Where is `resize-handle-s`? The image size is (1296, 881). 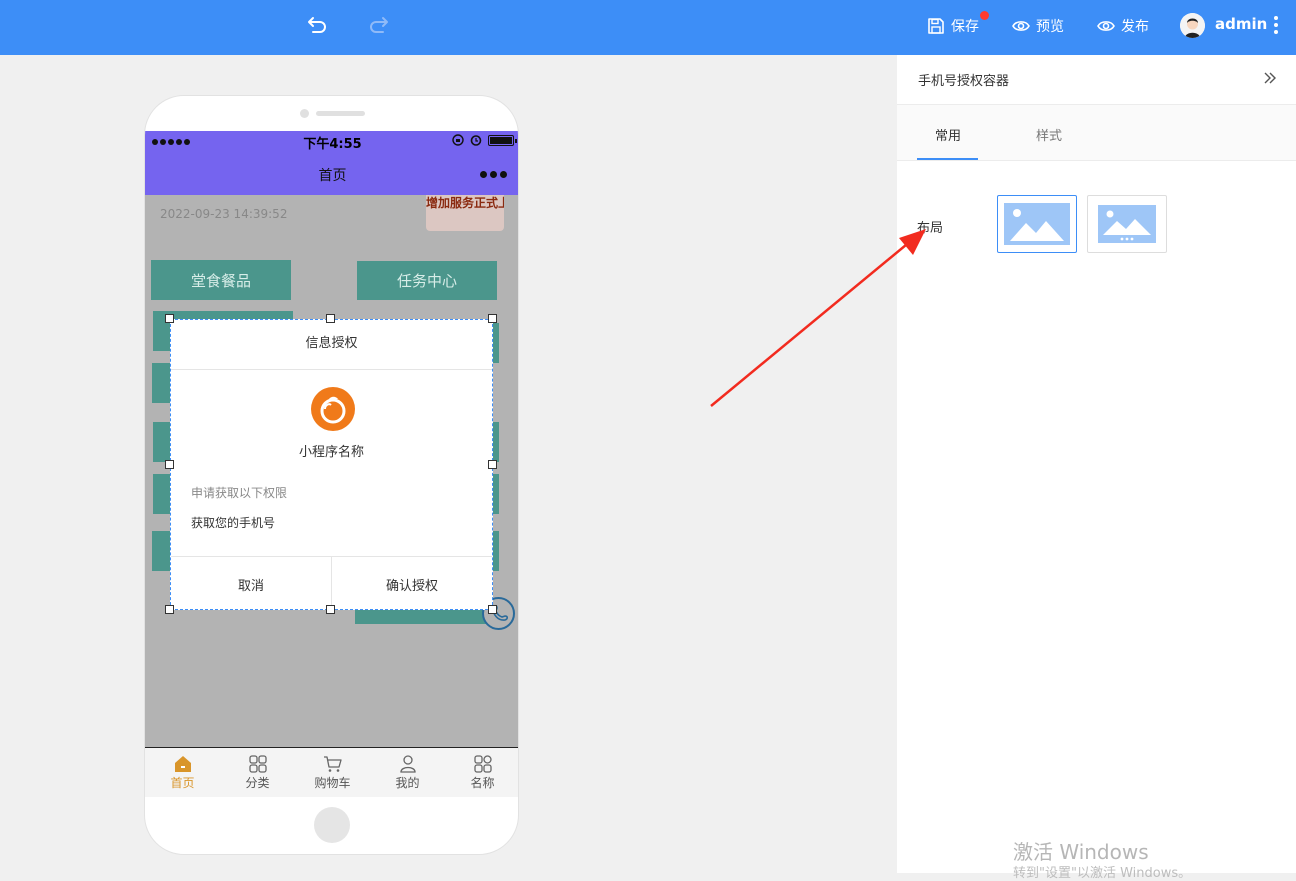
resize-handle-s is located at coordinates (330, 609).